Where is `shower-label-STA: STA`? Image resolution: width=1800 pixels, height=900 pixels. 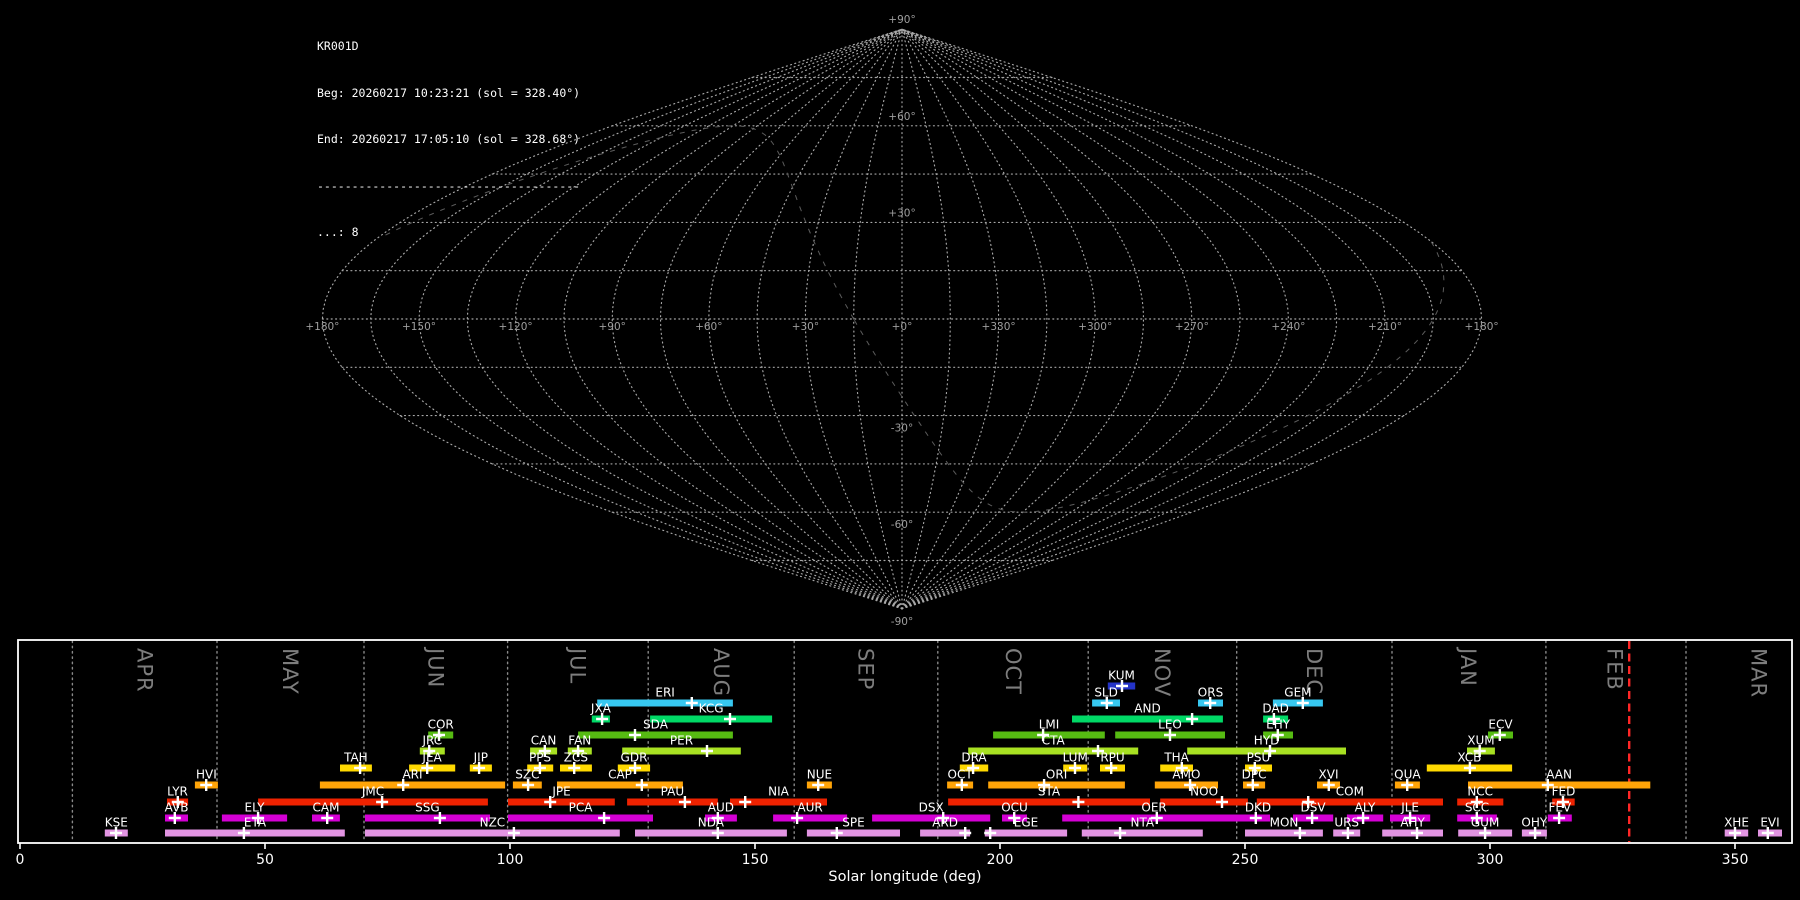 shower-label-STA: STA is located at coordinates (1049, 792).